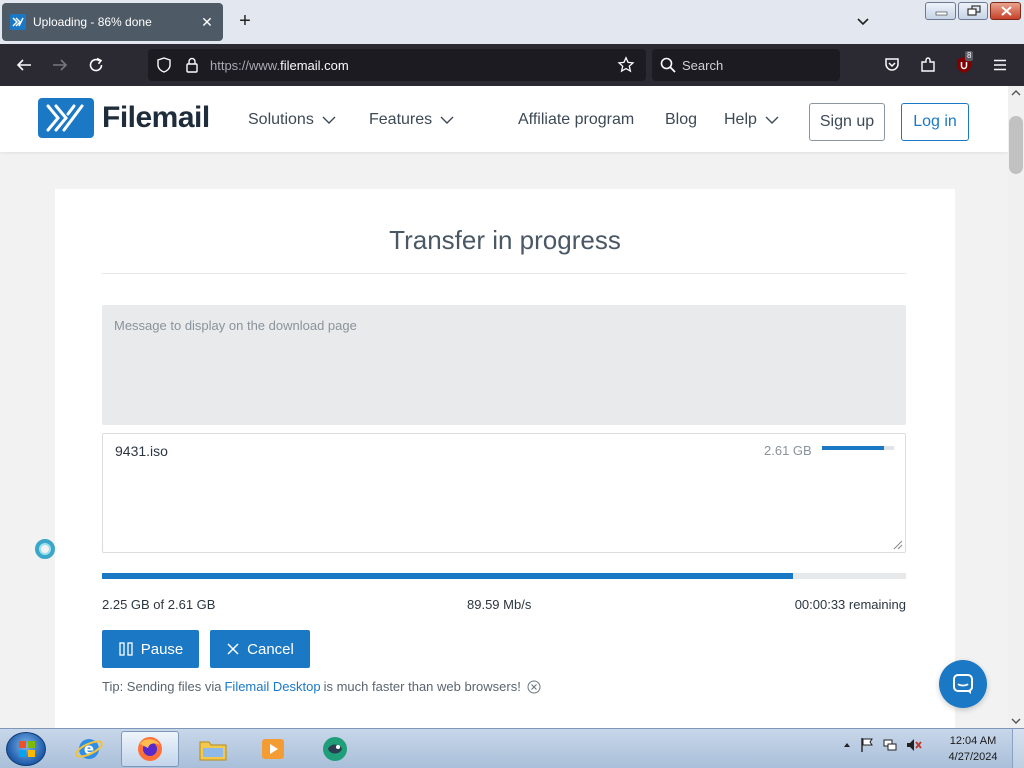 This screenshot has width=1024, height=768. Describe the element at coordinates (534, 687) in the screenshot. I see `dismiss-tip-icon` at that location.